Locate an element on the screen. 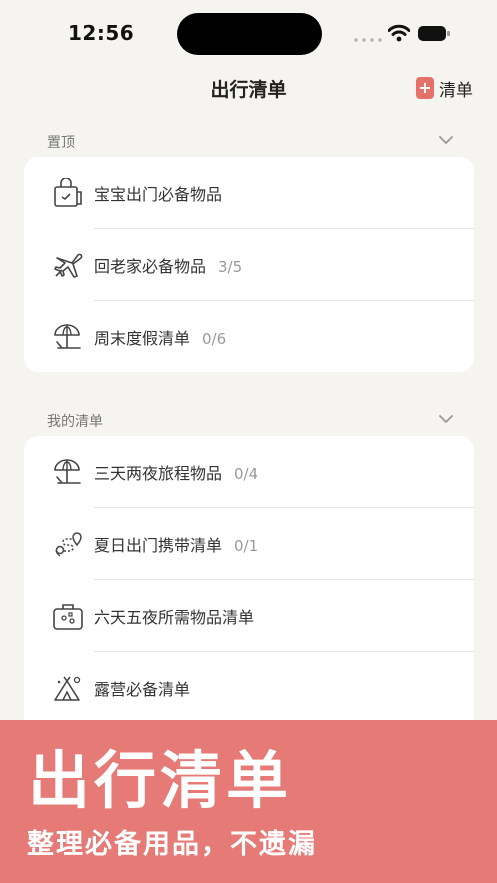 Image resolution: width=497 pixels, height=883 pixels. status-time: 12:56 is located at coordinates (101, 33).